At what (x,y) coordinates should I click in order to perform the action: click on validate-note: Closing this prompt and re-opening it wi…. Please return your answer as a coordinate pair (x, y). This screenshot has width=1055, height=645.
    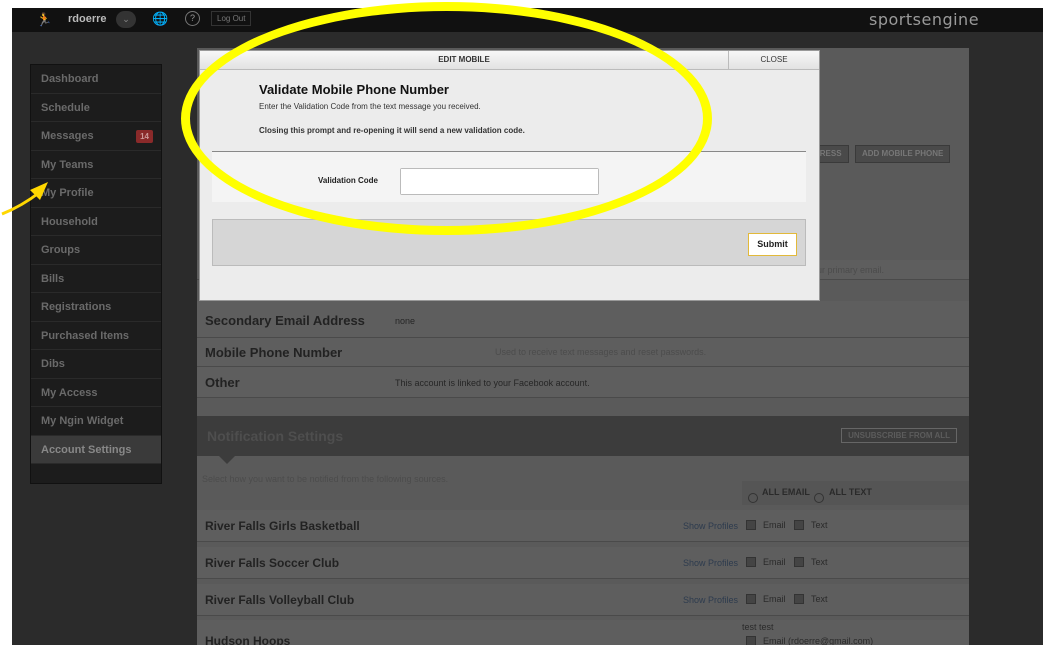
    Looking at the image, I should click on (392, 130).